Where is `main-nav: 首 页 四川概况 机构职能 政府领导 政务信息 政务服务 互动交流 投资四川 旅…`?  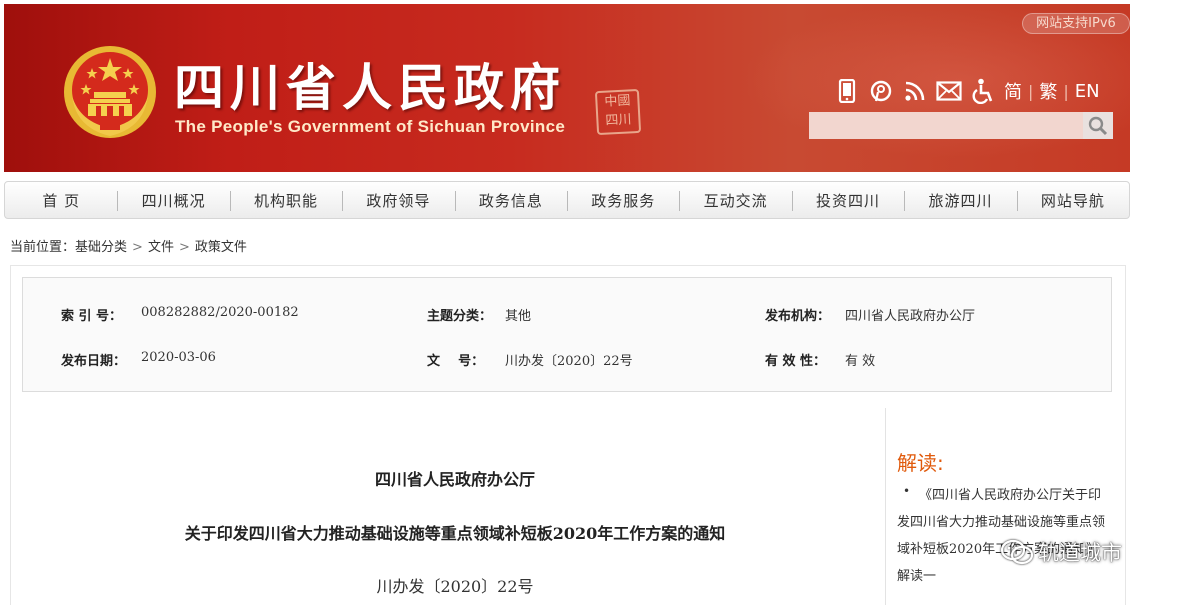
main-nav: 首 页 四川概况 机构职能 政府领导 政务信息 政务服务 互动交流 投资四川 旅… is located at coordinates (567, 200).